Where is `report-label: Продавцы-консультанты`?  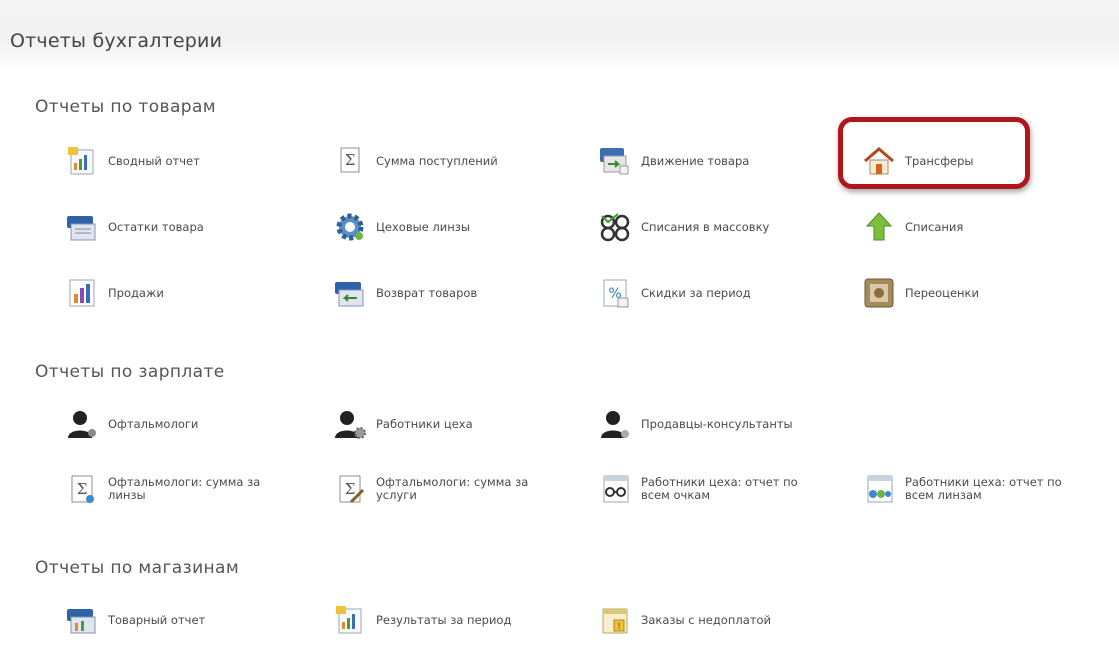 report-label: Продавцы-консультанты is located at coordinates (717, 423).